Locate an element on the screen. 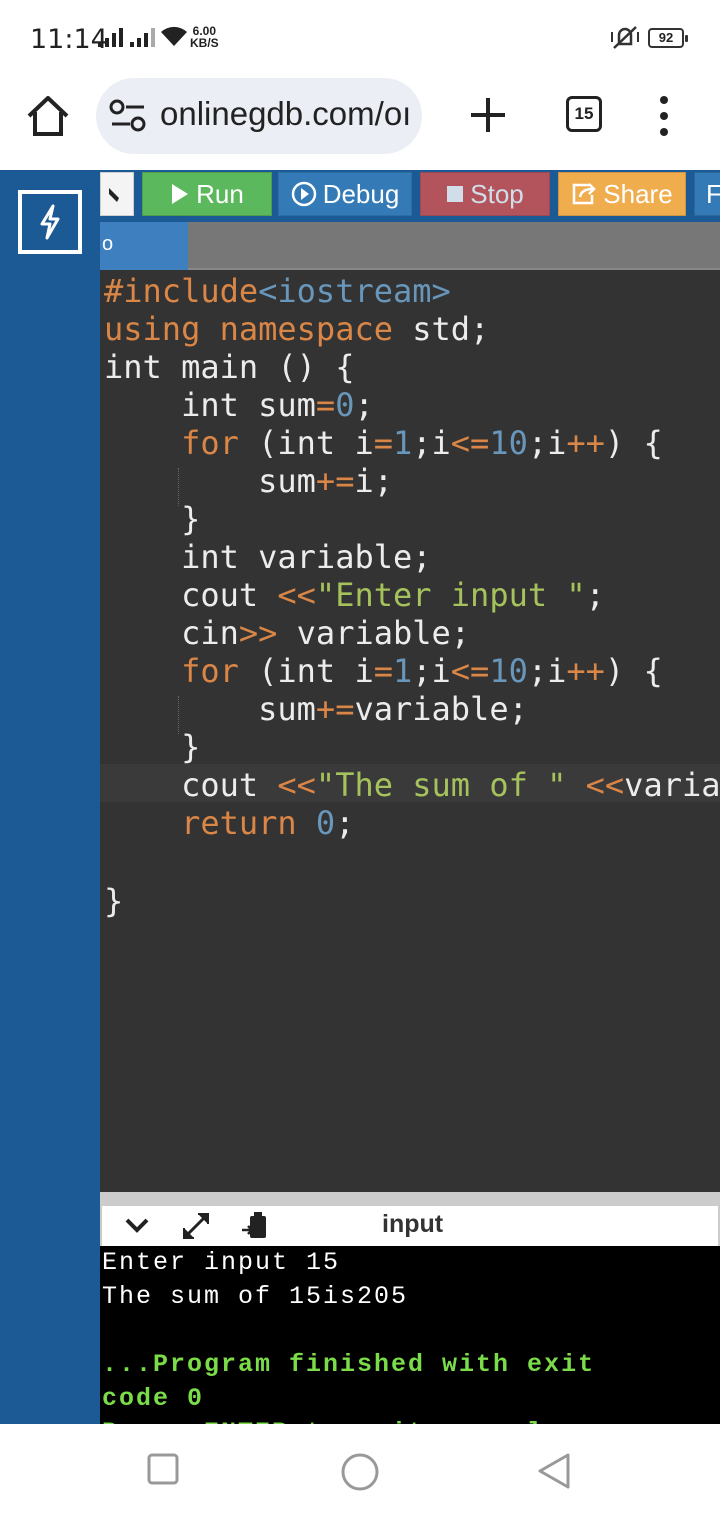 The height and width of the screenshot is (1520, 720). console-line-2: The sum of 15is205 is located at coordinates (255, 1296).